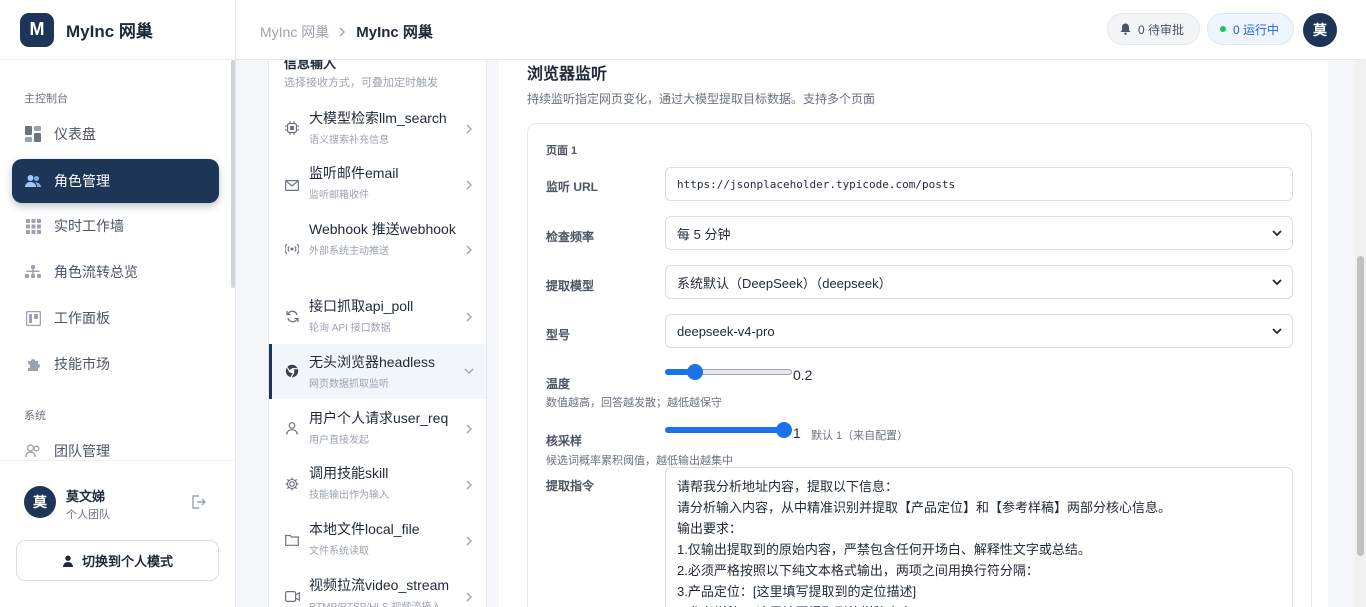 Image resolution: width=1366 pixels, height=607 pixels. Describe the element at coordinates (570, 486) in the screenshot. I see `prompt-label: 提取指令` at that location.